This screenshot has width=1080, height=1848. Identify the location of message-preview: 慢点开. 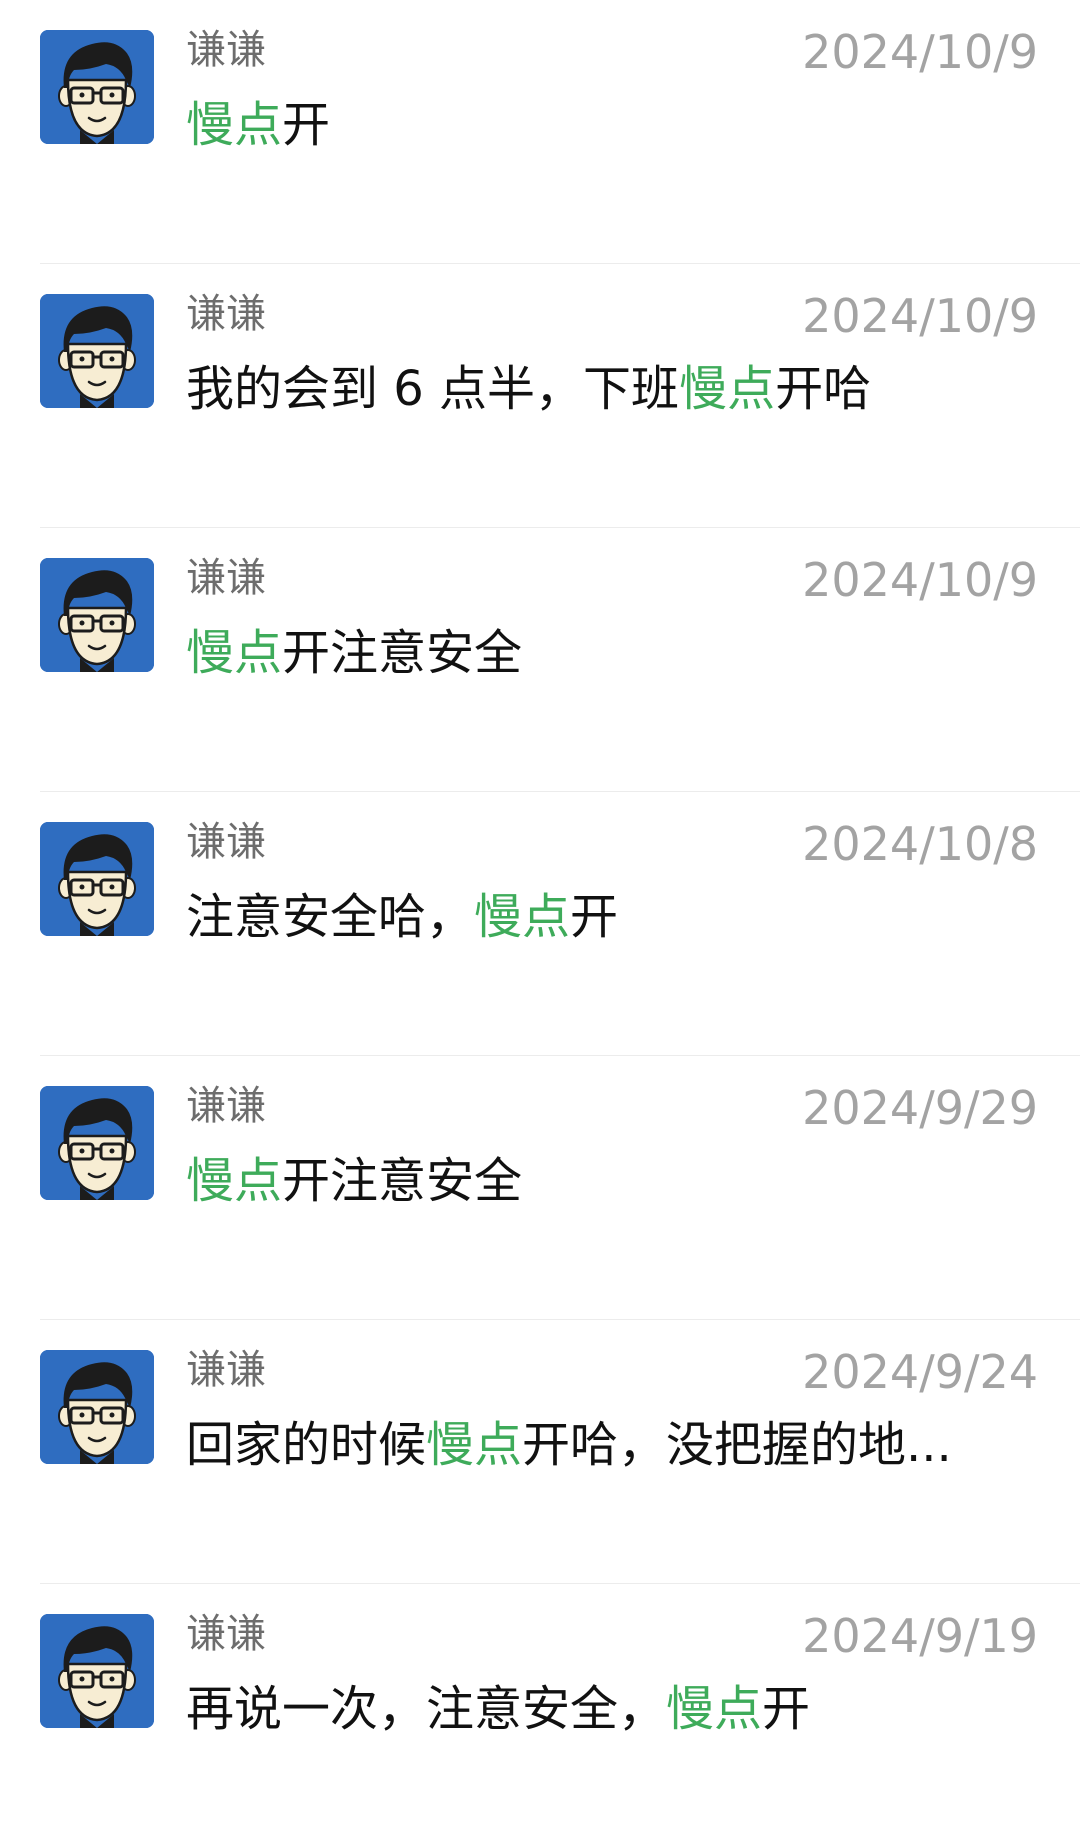
(596, 125).